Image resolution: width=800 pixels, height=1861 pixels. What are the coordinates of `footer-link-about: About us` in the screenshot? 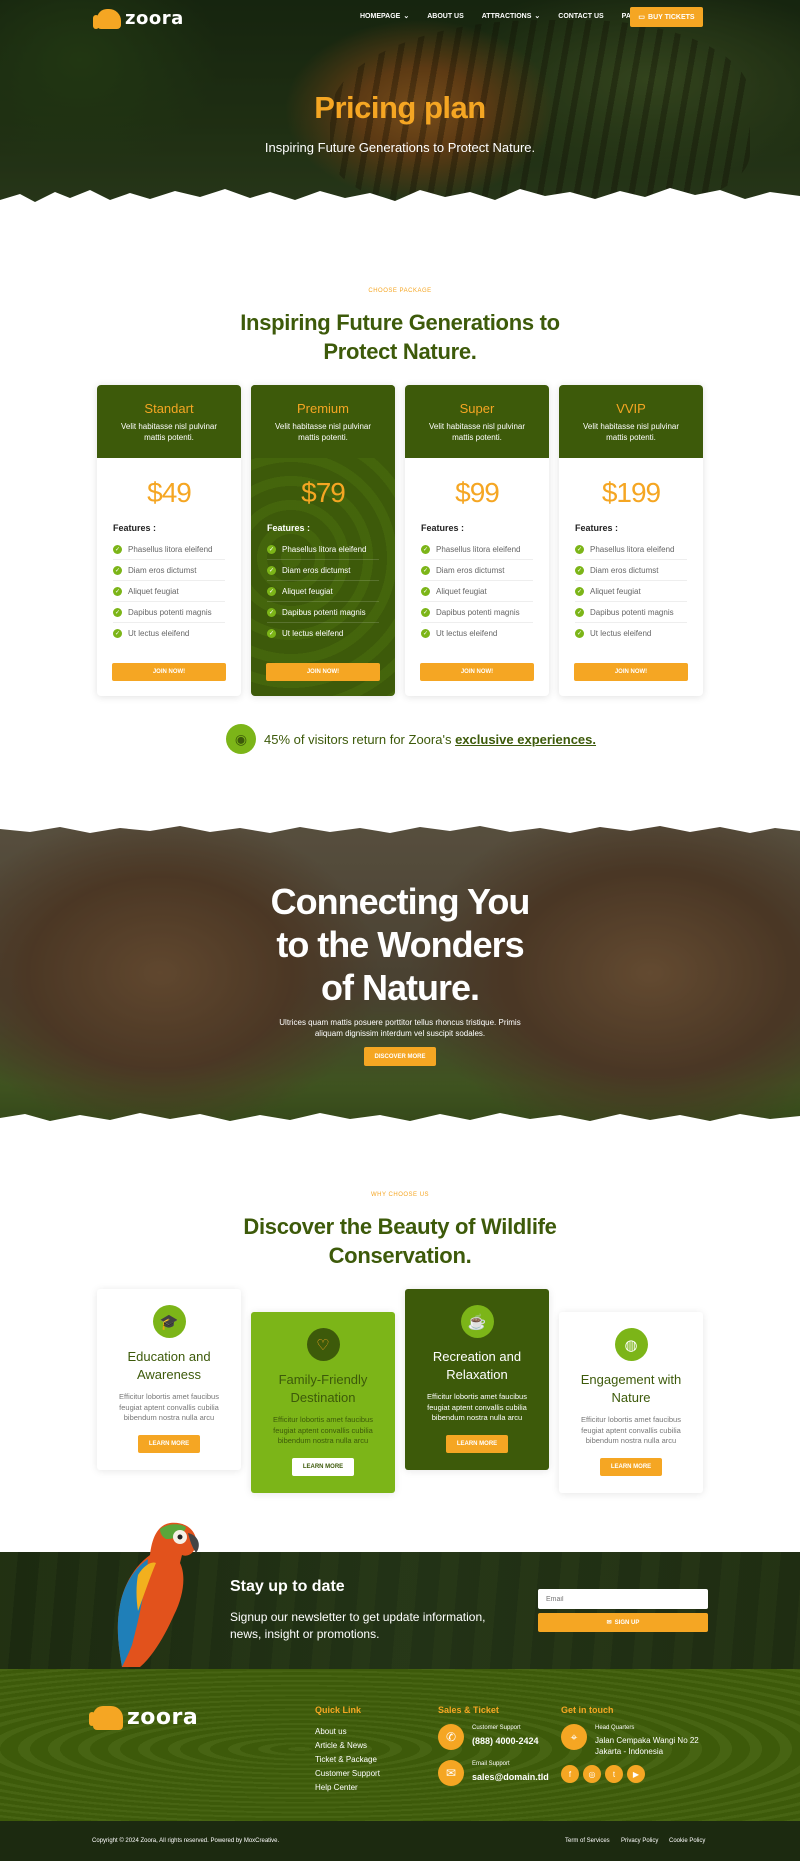 It's located at (331, 1731).